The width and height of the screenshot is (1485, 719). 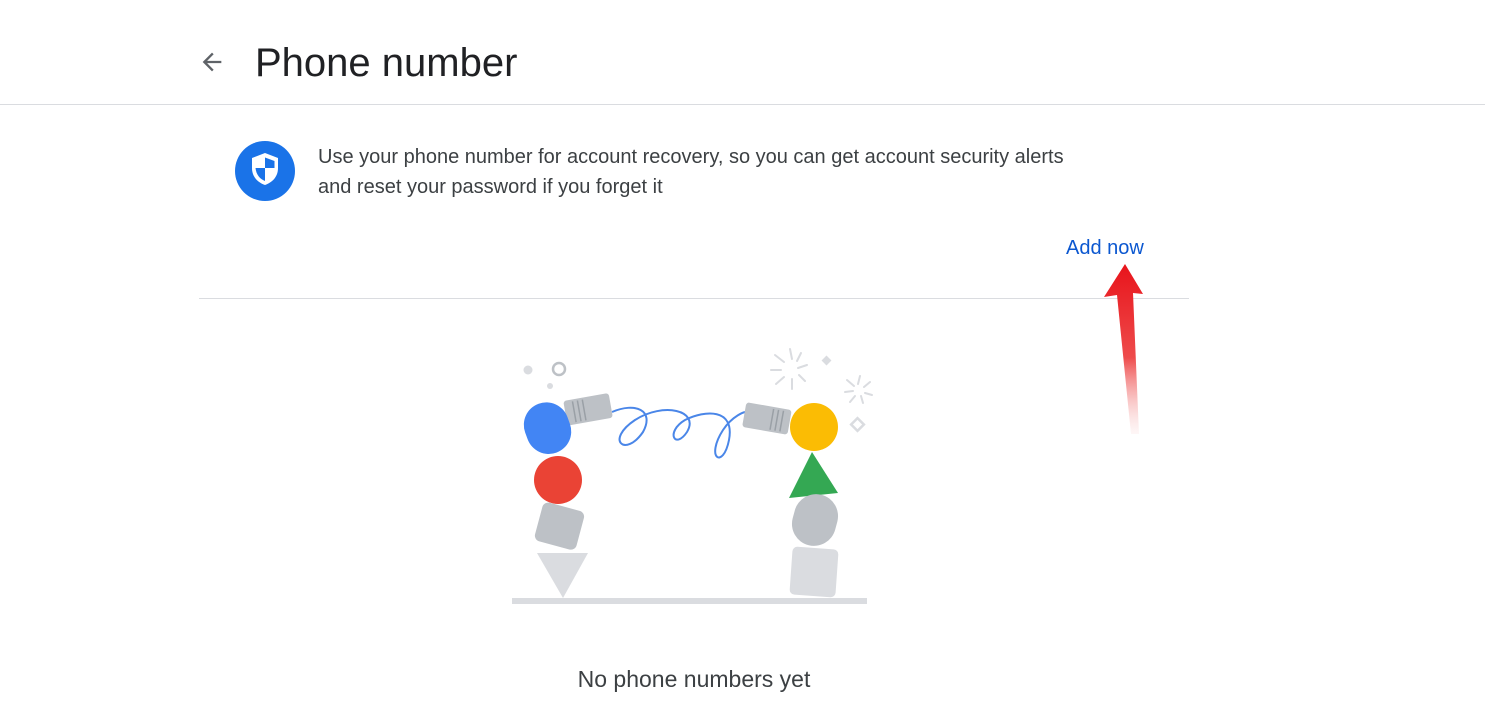 I want to click on annotation-arrow, so click(x=1123, y=354).